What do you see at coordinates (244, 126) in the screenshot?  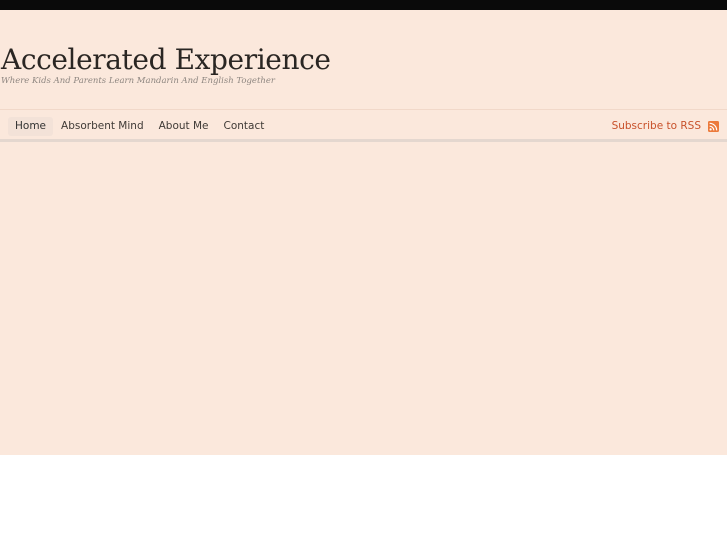 I see `nav-item-contact: Contact` at bounding box center [244, 126].